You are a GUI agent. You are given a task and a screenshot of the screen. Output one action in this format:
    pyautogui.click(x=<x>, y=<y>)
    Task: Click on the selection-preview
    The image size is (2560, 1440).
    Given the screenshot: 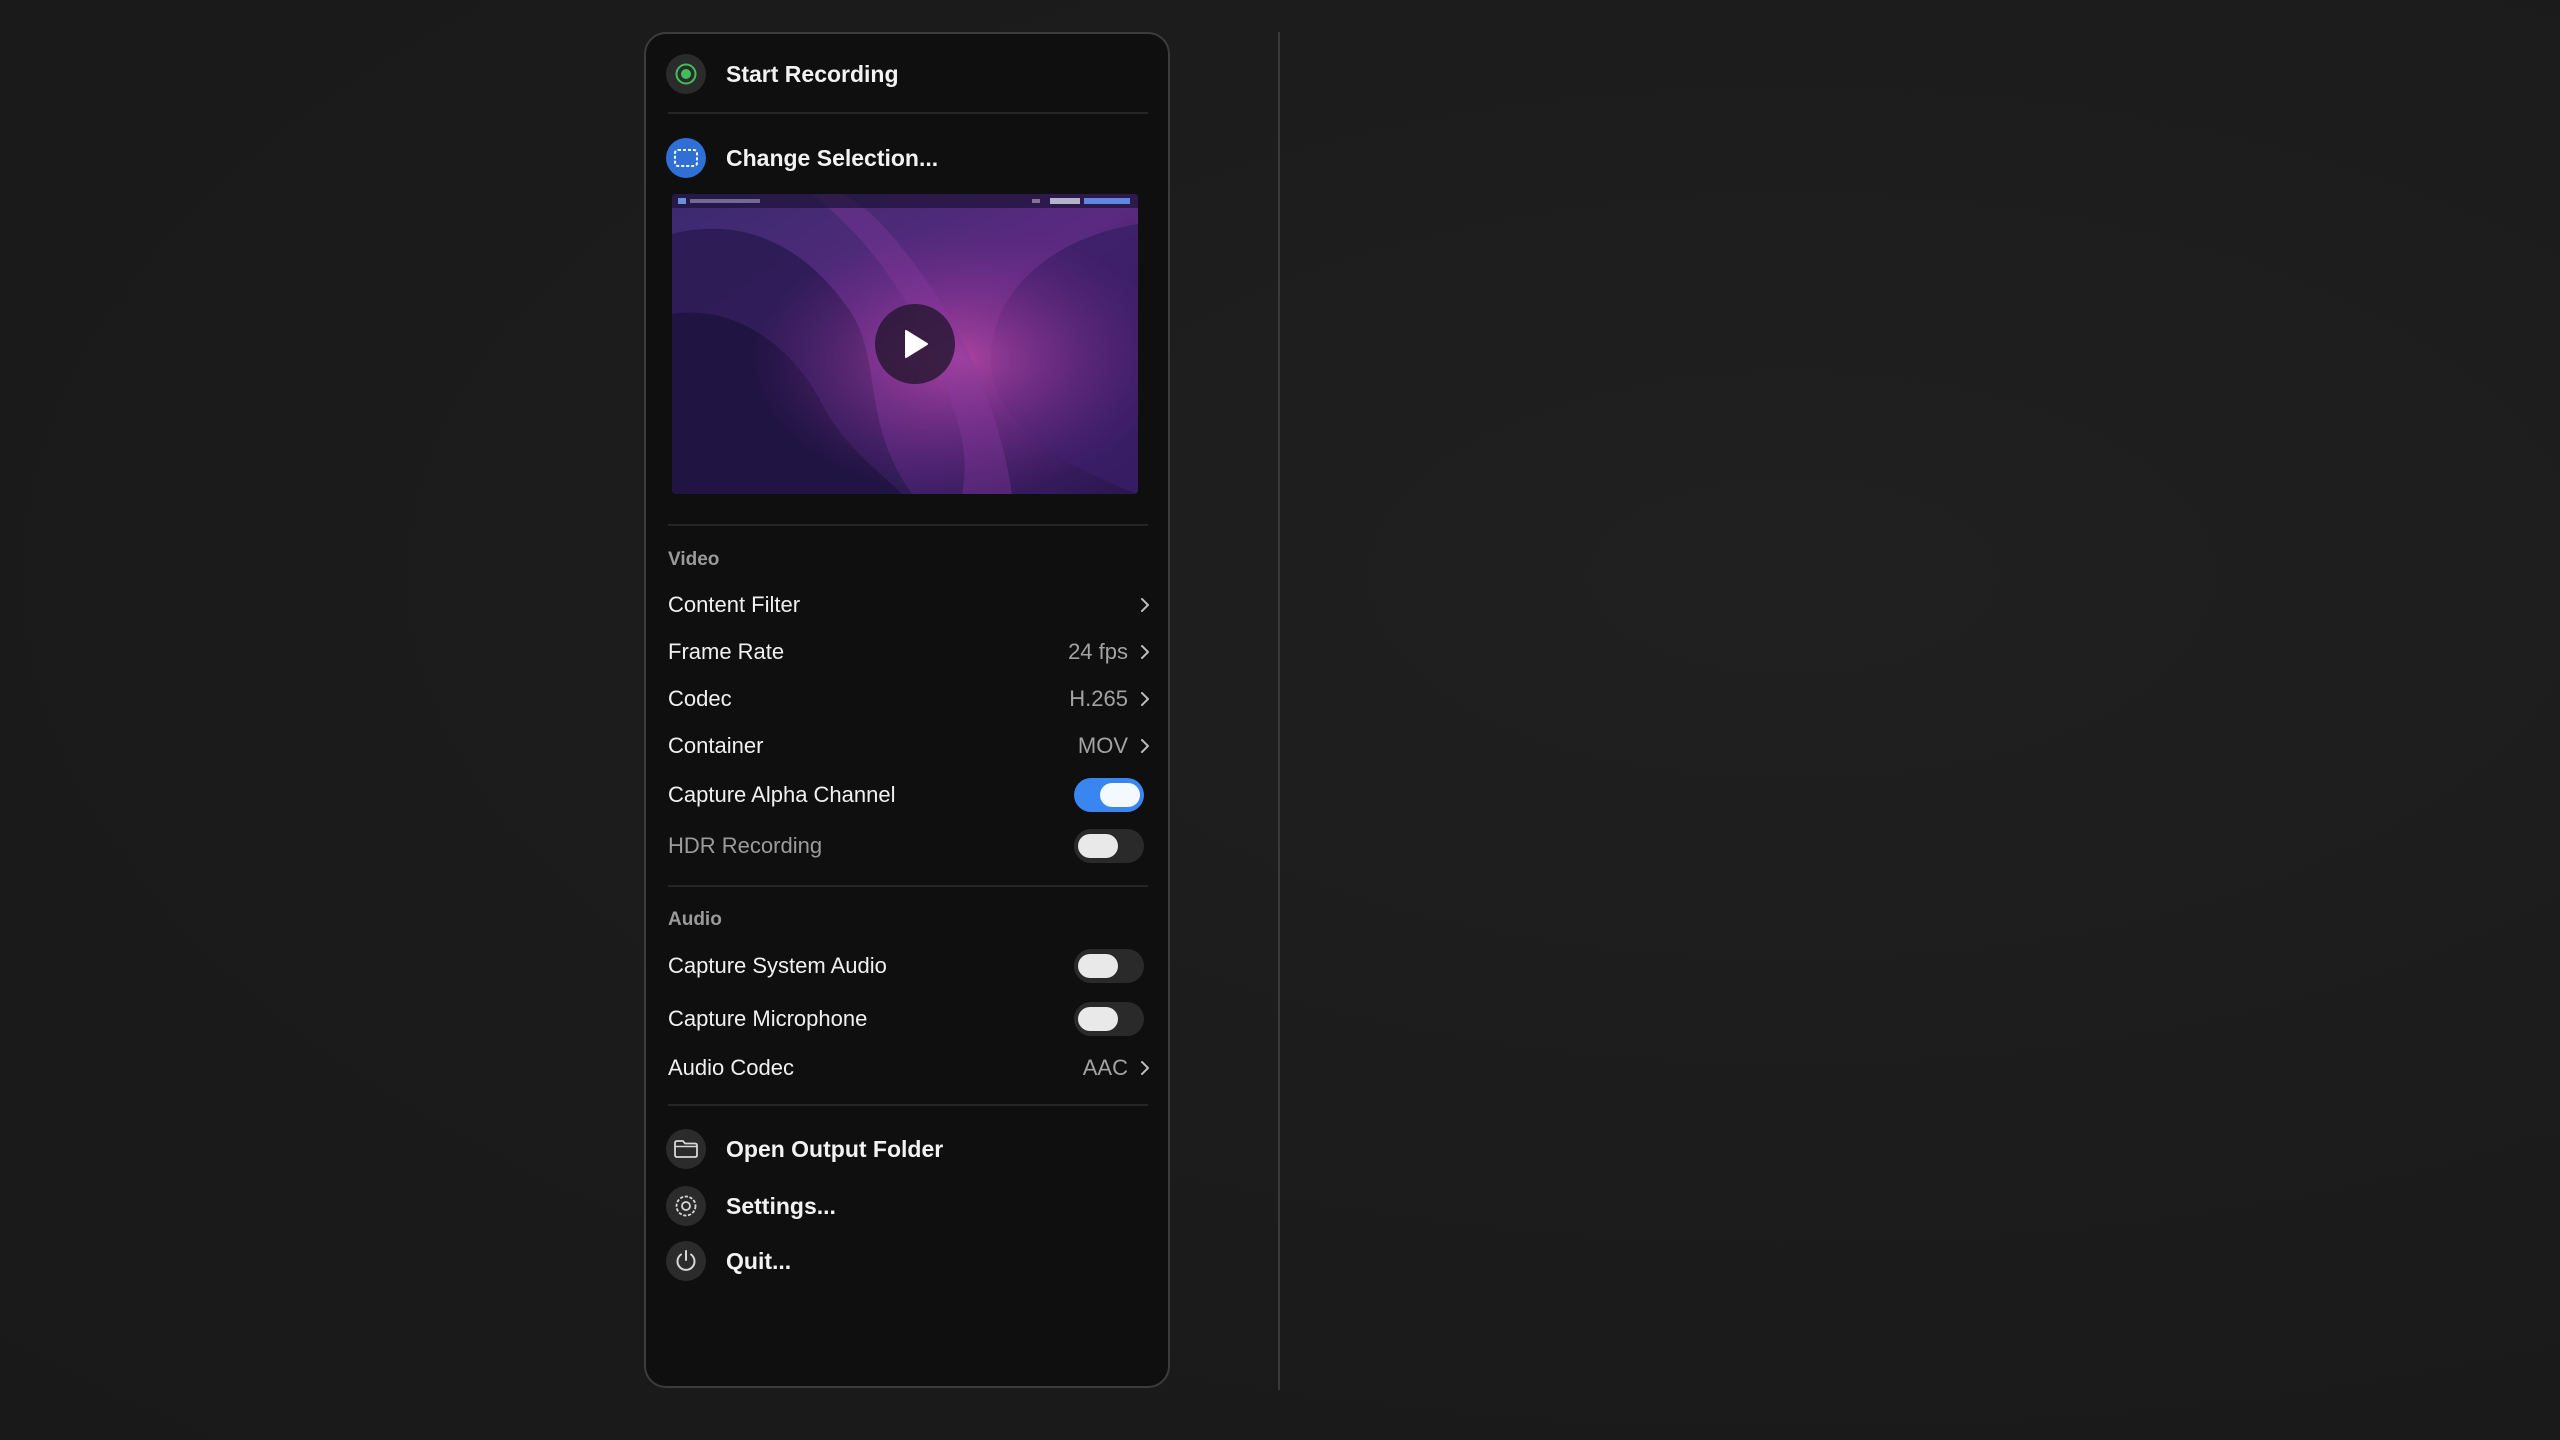 What is the action you would take?
    pyautogui.click(x=905, y=344)
    